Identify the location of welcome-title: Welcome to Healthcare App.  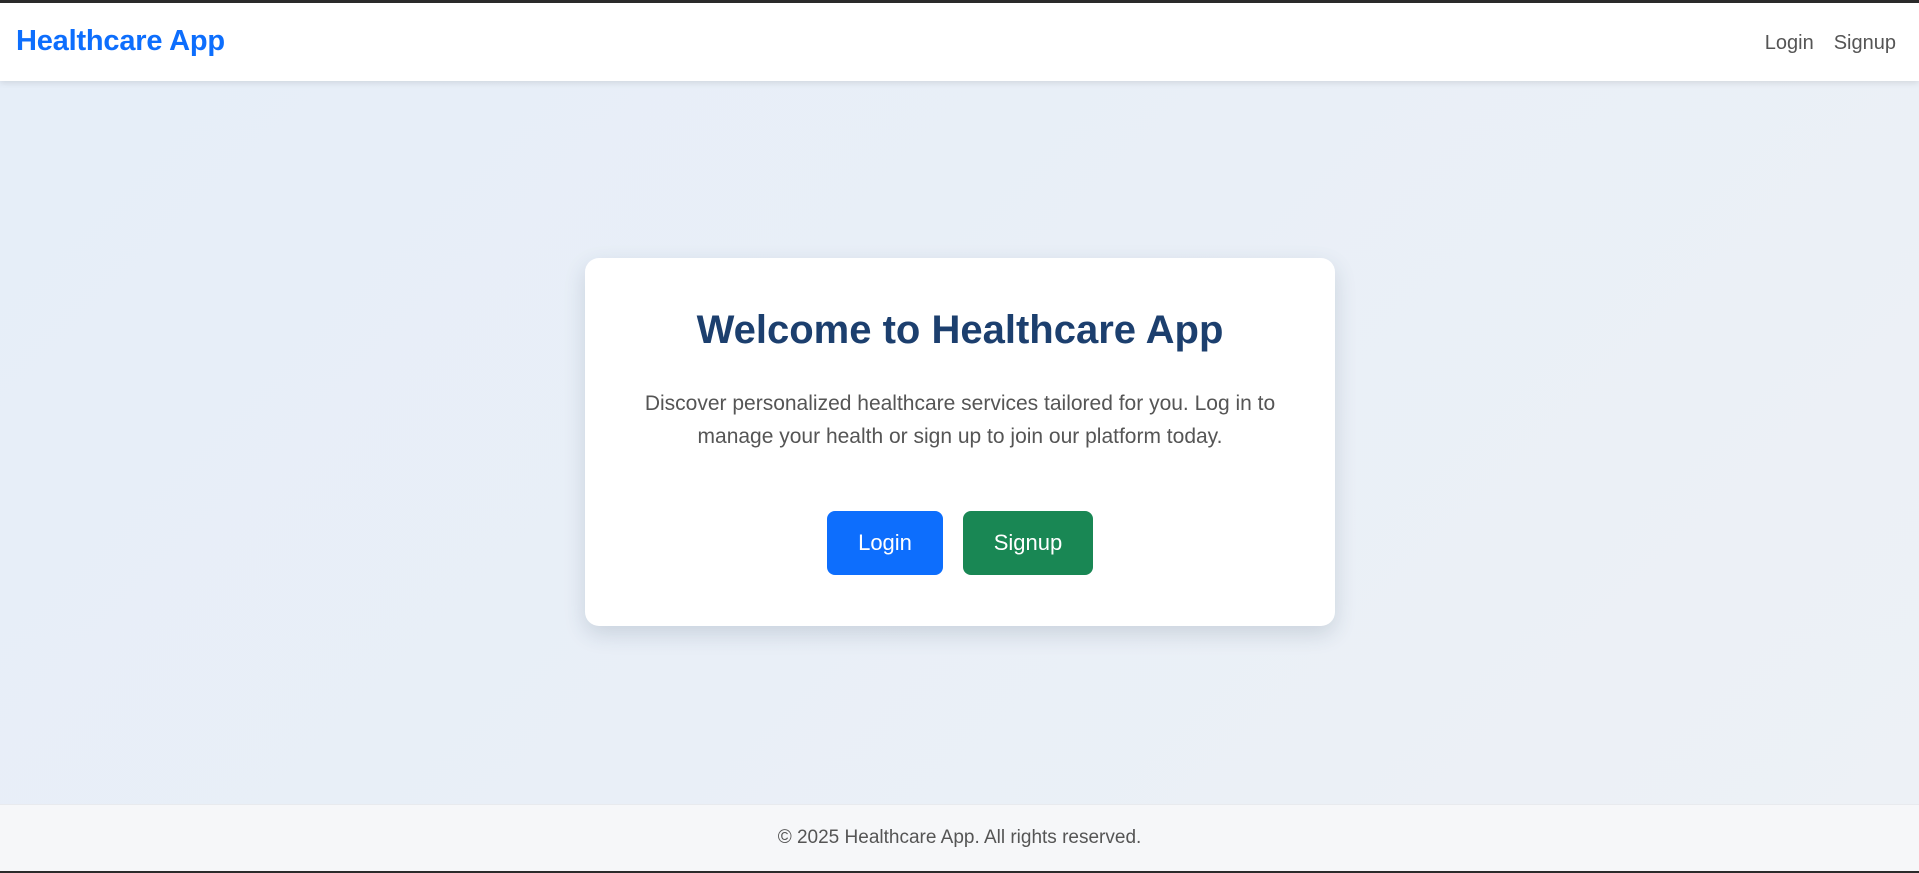
(960, 330).